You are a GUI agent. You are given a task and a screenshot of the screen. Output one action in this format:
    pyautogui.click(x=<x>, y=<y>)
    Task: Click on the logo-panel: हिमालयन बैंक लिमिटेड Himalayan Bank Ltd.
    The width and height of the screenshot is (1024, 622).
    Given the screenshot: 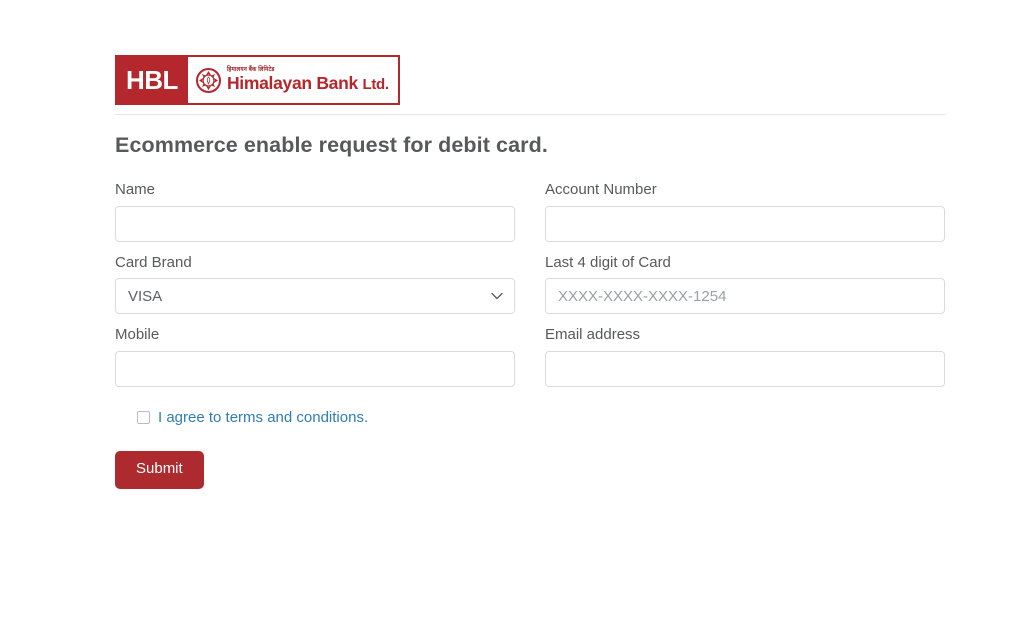 What is the action you would take?
    pyautogui.click(x=292, y=80)
    